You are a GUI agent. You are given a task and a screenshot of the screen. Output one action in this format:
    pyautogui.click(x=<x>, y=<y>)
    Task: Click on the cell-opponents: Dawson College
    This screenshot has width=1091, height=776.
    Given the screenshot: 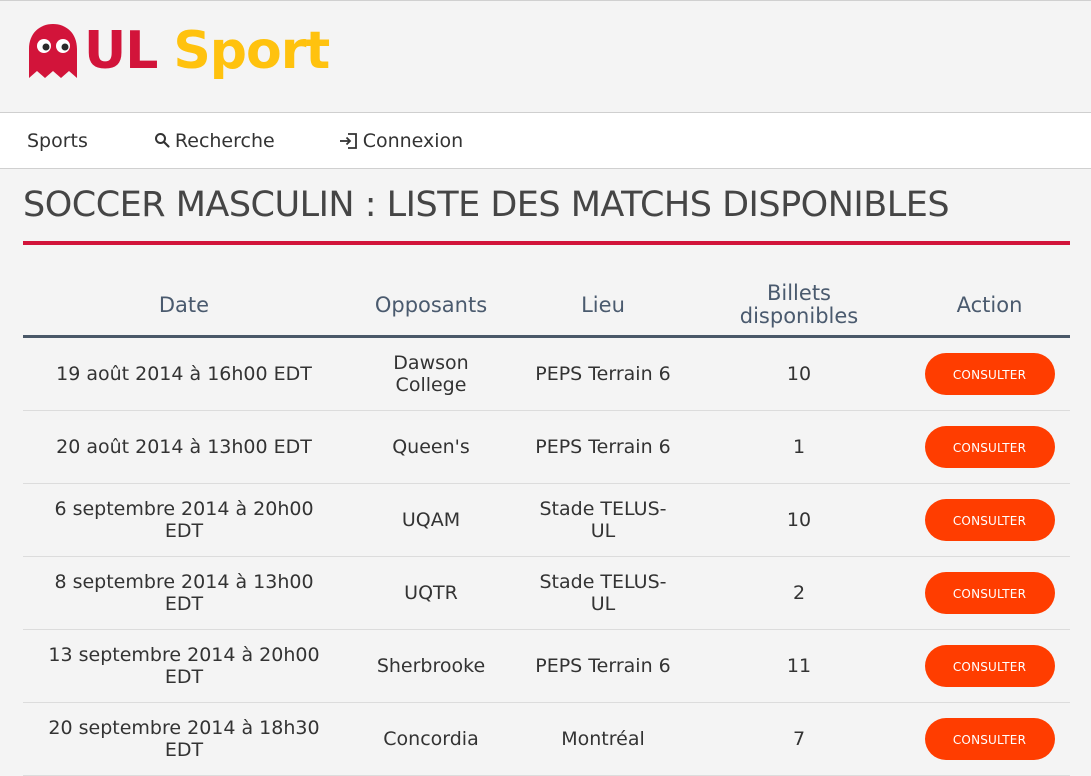 What is the action you would take?
    pyautogui.click(x=431, y=373)
    